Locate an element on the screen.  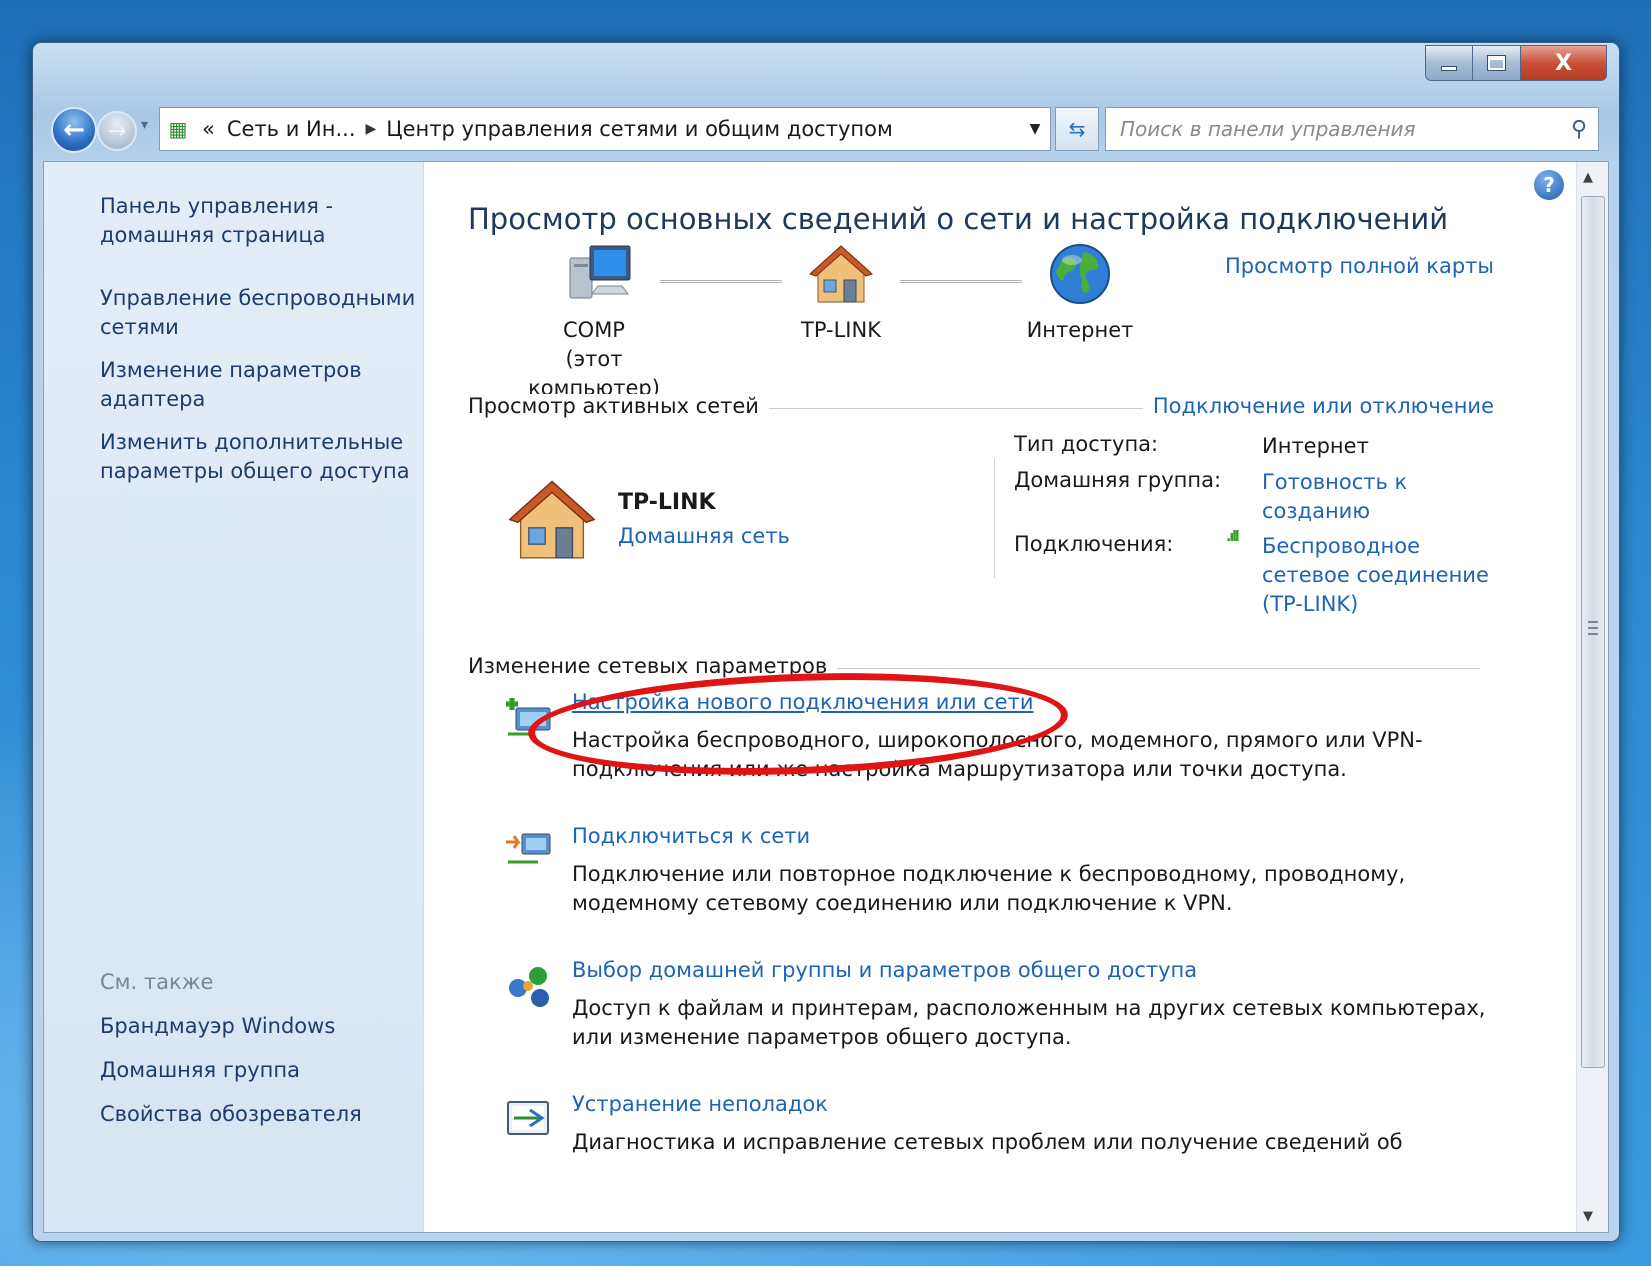
help-icon: ? is located at coordinates (1549, 185).